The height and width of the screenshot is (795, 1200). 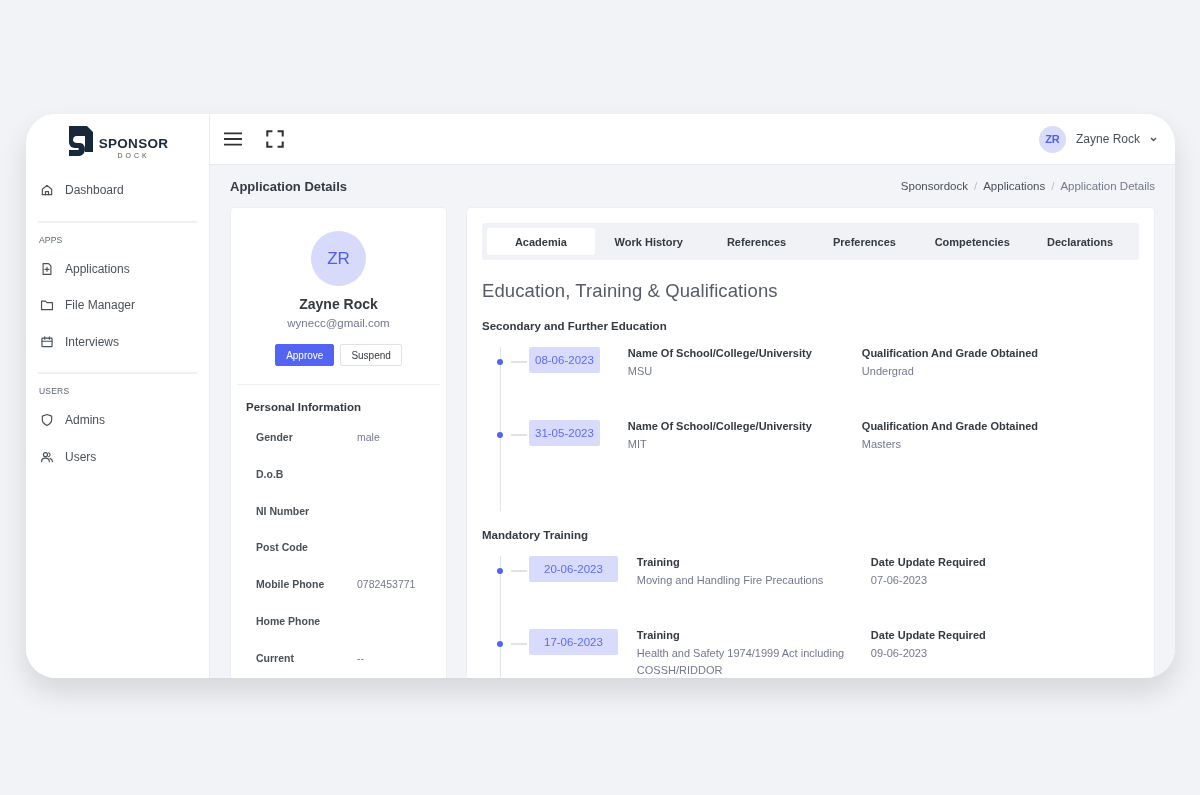 I want to click on sidebar-item: Admins, so click(x=117, y=420).